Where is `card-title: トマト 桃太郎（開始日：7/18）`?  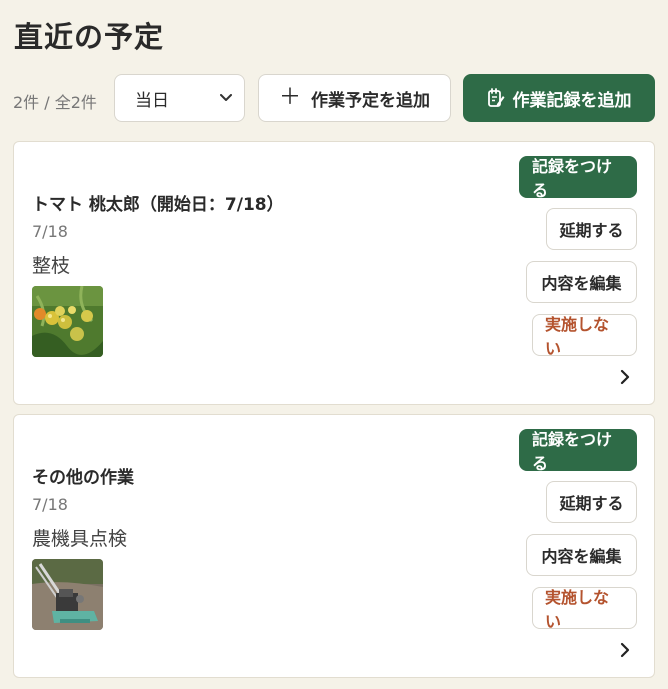 card-title: トマト 桃太郎（開始日：7/18） is located at coordinates (158, 205).